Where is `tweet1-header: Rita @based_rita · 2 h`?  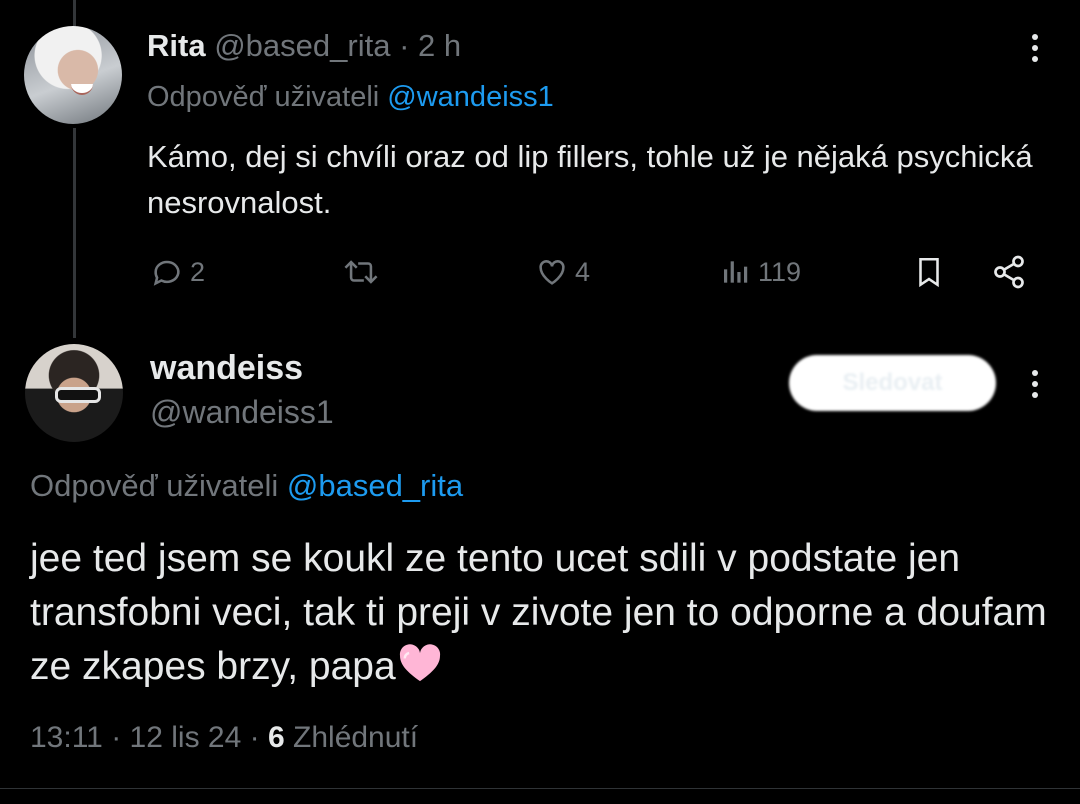 tweet1-header: Rita @based_rita · 2 h is located at coordinates (304, 46).